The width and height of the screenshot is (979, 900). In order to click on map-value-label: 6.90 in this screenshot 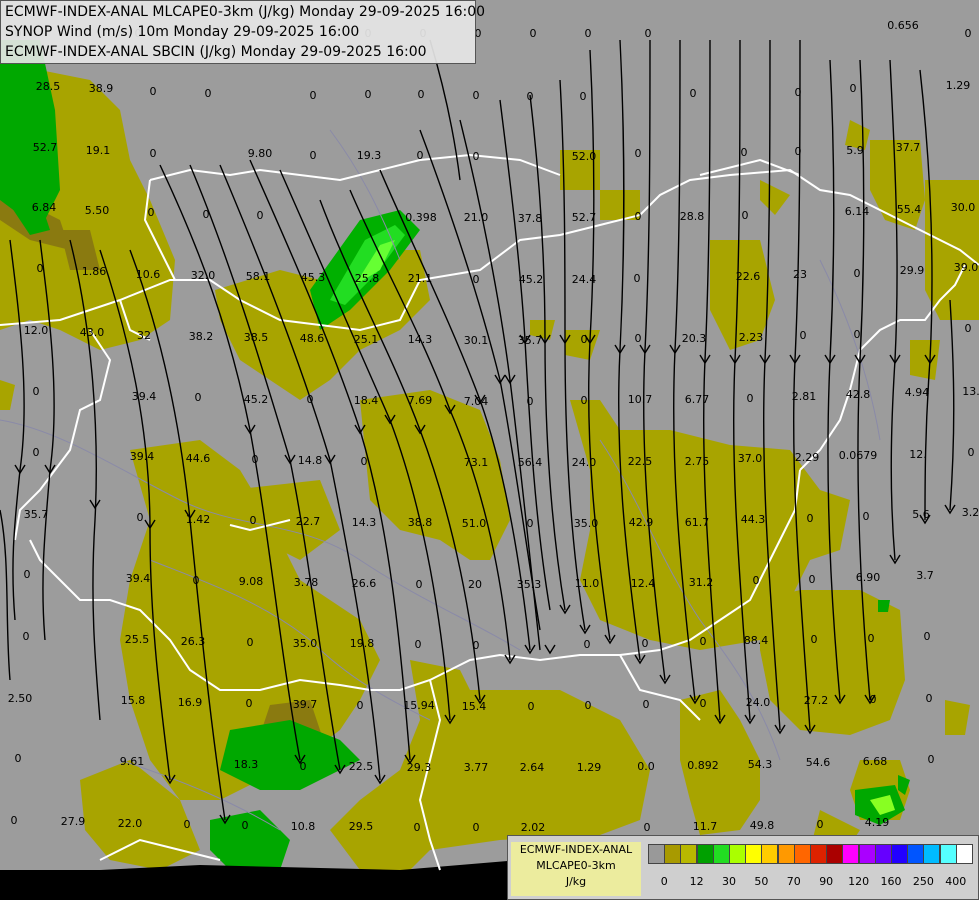, I will do `click(868, 577)`.